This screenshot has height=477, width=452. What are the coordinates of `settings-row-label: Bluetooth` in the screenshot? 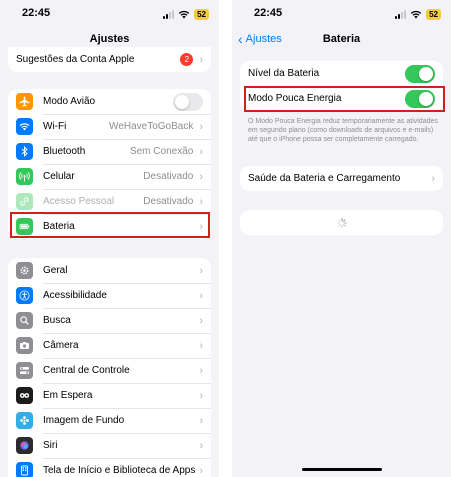 It's located at (64, 151).